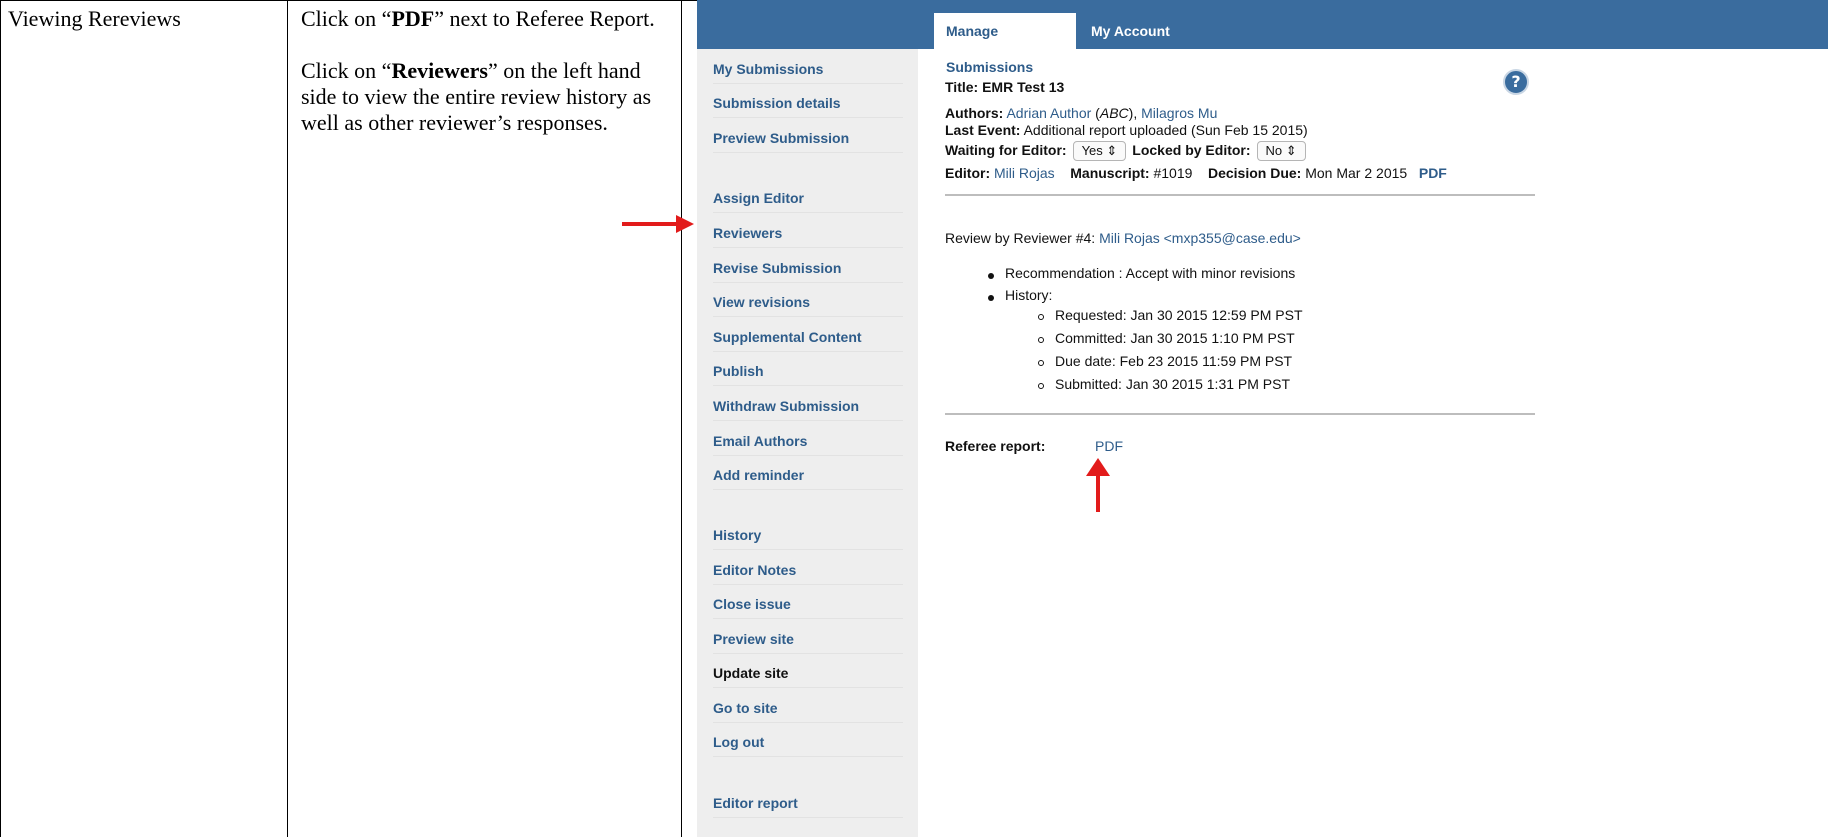 The height and width of the screenshot is (837, 1828). What do you see at coordinates (808, 573) in the screenshot?
I see `sidebar-item-editor-notes: Editor Notes` at bounding box center [808, 573].